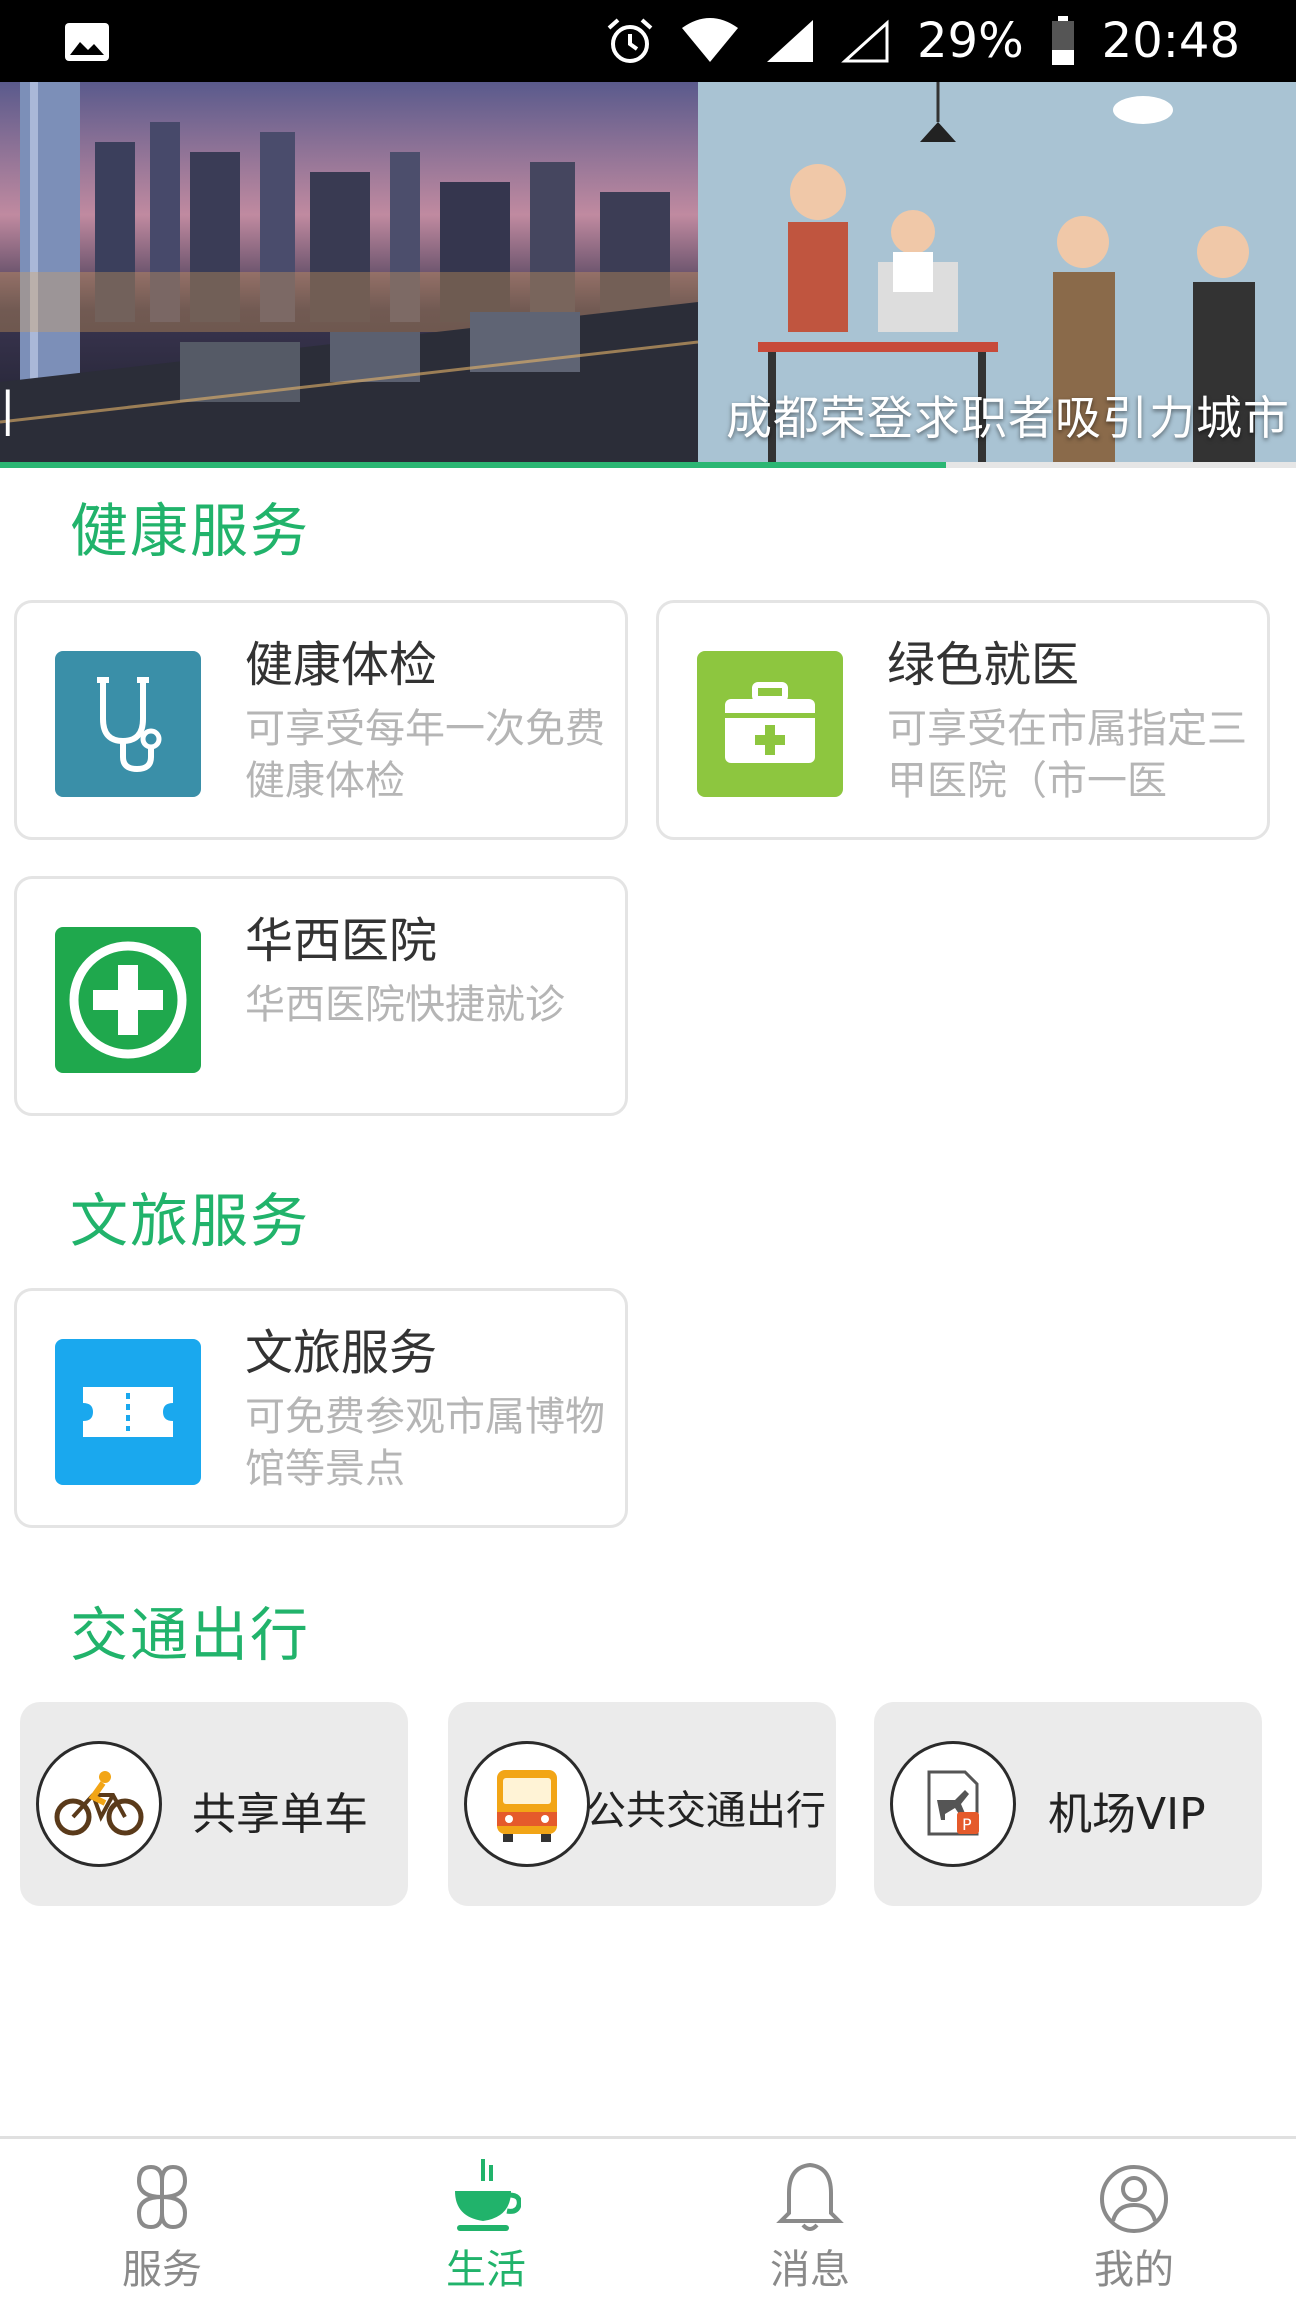 The height and width of the screenshot is (2304, 1296). Describe the element at coordinates (1134, 2270) in the screenshot. I see `nav-label: 我的` at that location.